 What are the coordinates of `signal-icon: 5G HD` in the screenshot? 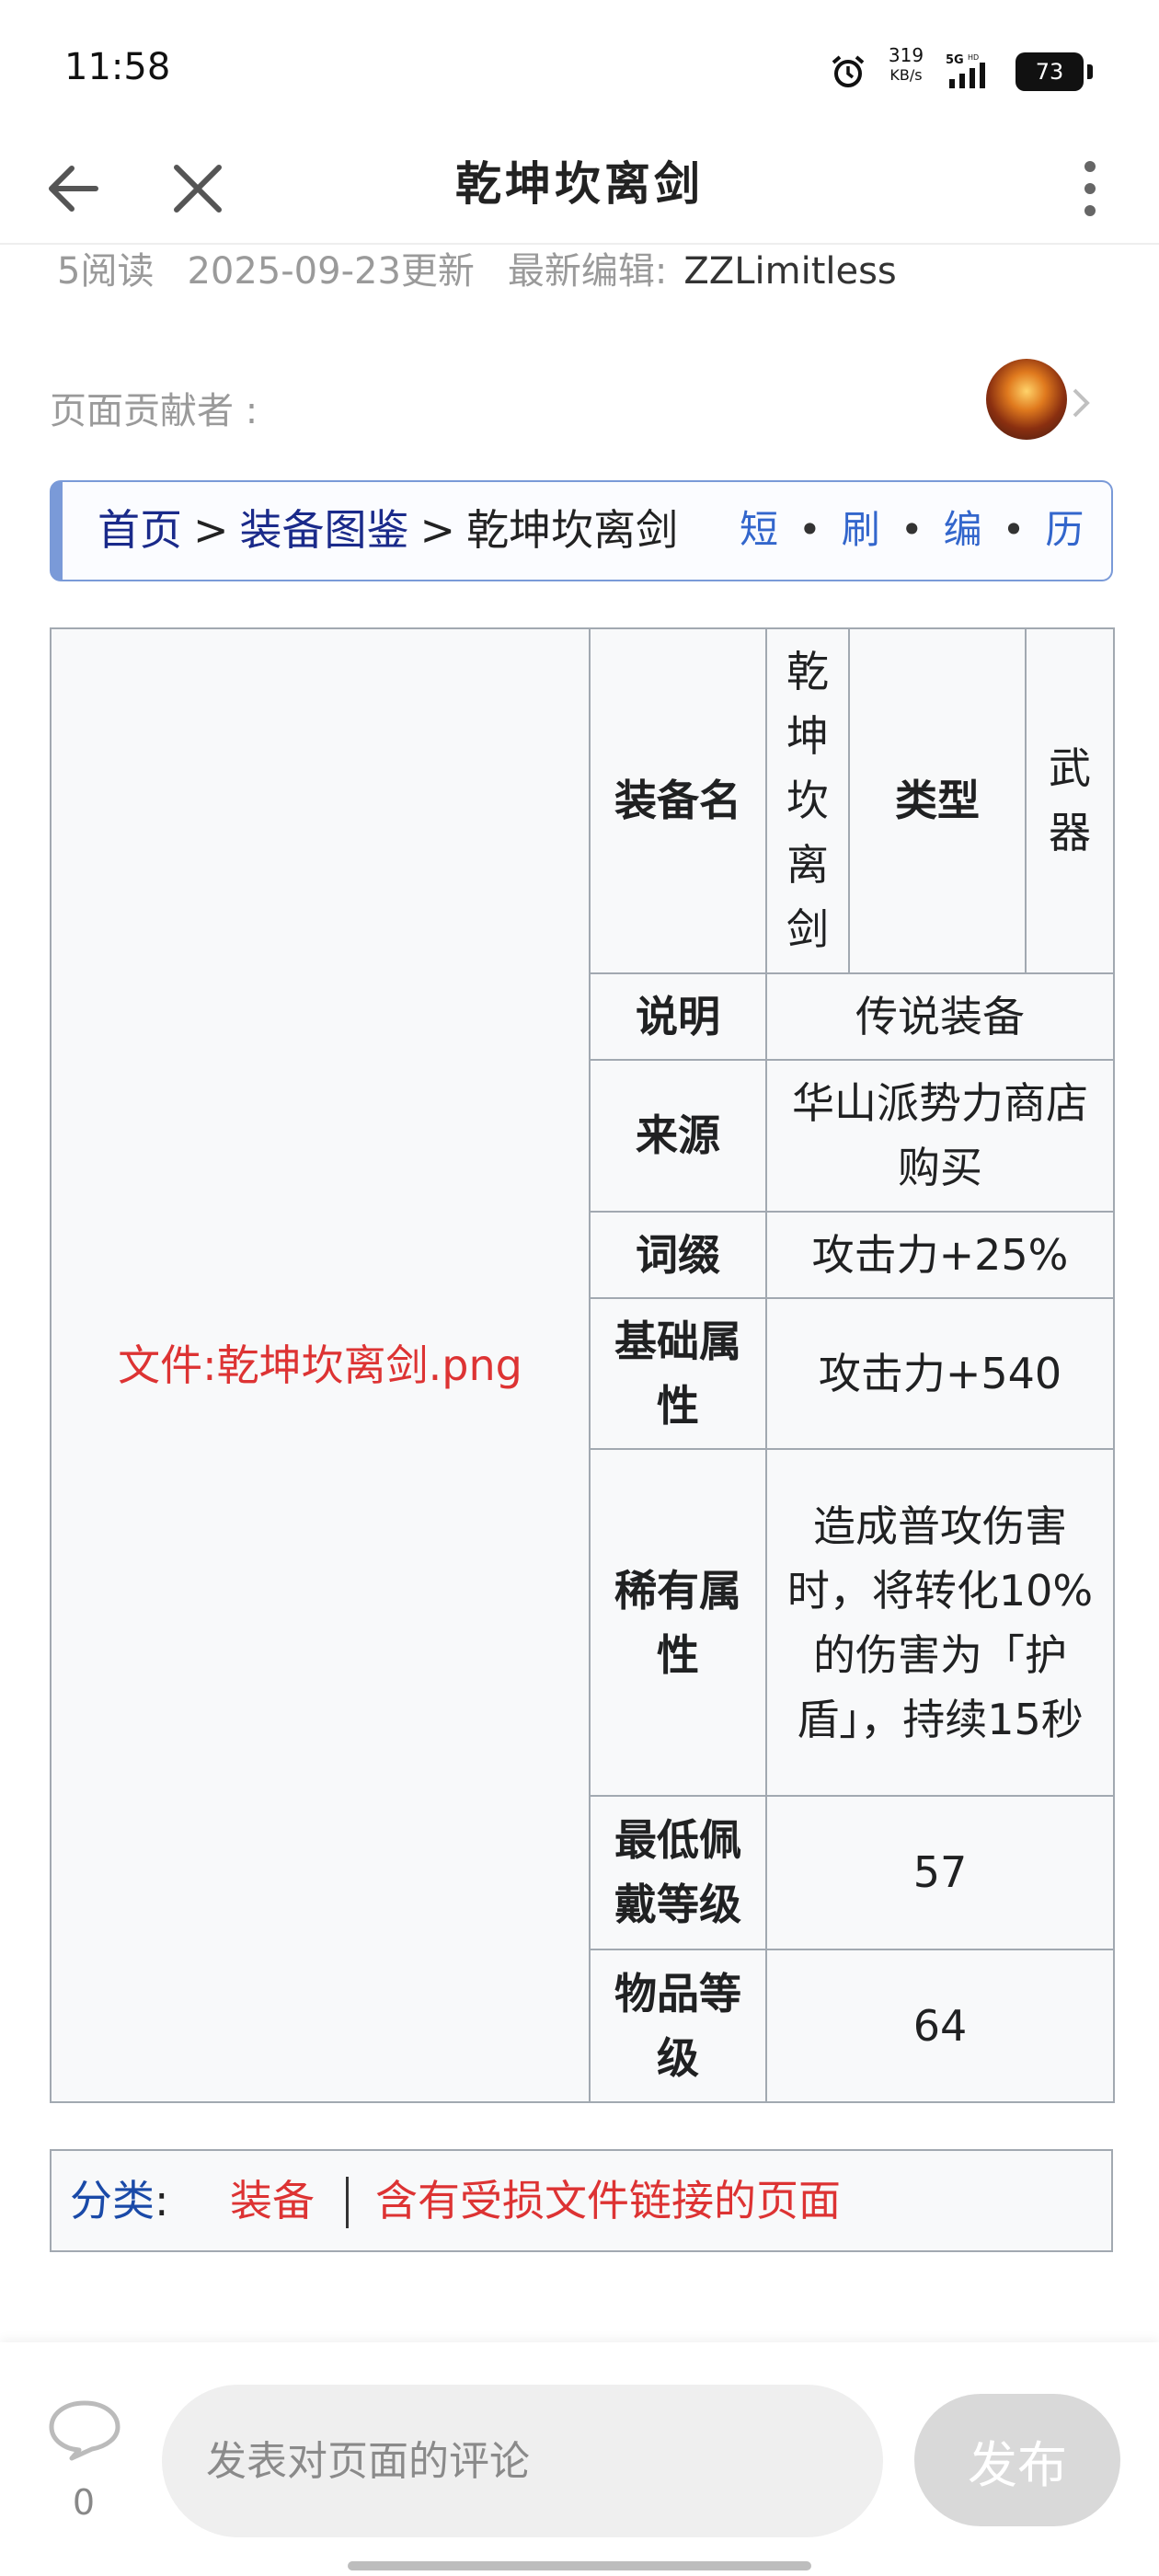 It's located at (965, 70).